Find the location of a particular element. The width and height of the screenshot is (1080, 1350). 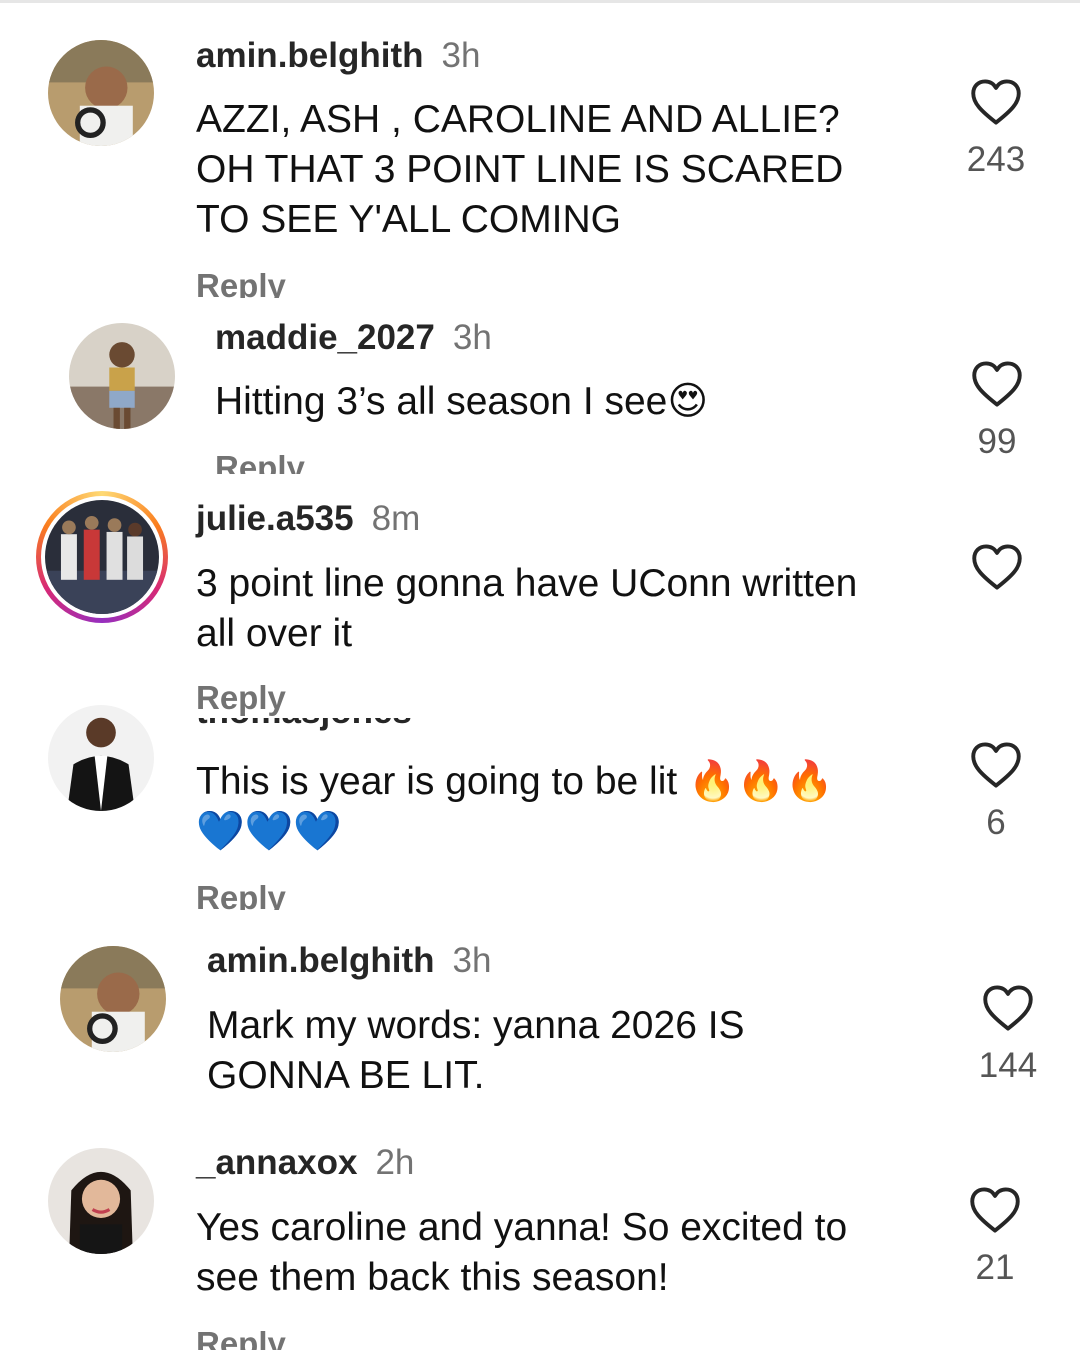

comment-text: This is year is going to be lit 🔥🔥🔥 💙💙💙 is located at coordinates (515, 807).